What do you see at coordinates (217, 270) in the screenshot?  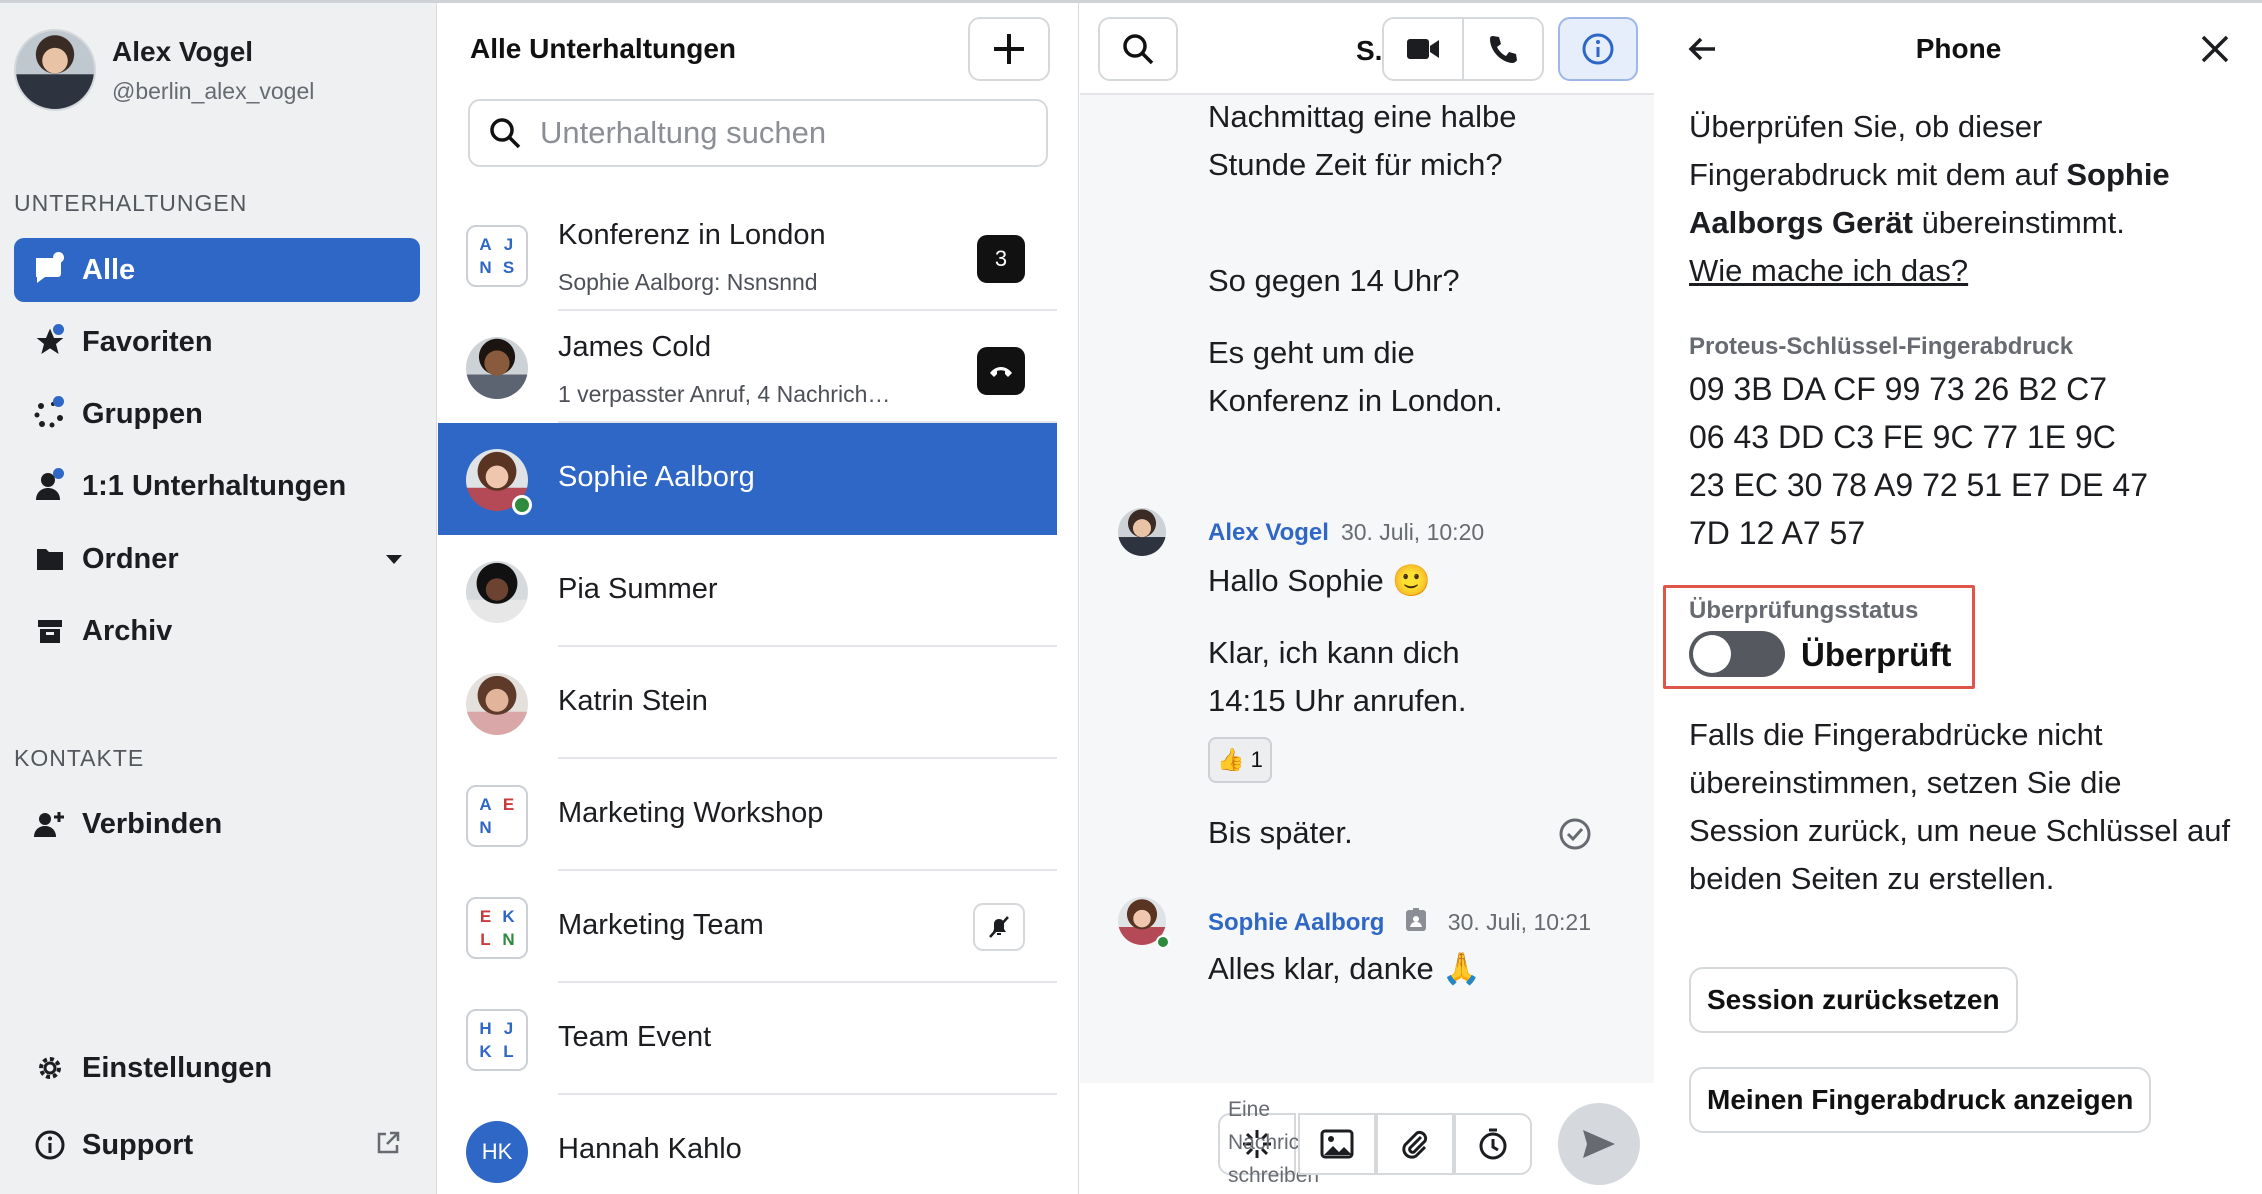 I see `sidebar-item-alle: Alle` at bounding box center [217, 270].